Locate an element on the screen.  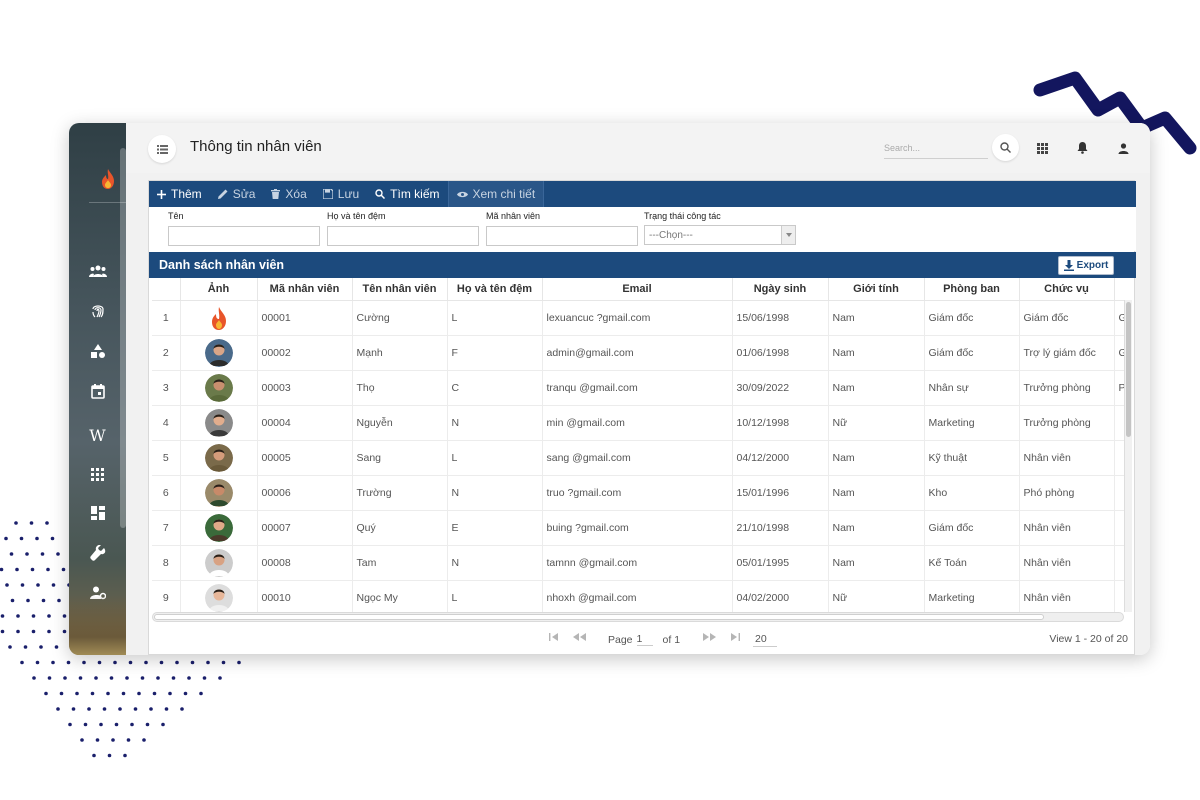
column-header: Giới tính is located at coordinates (876, 289).